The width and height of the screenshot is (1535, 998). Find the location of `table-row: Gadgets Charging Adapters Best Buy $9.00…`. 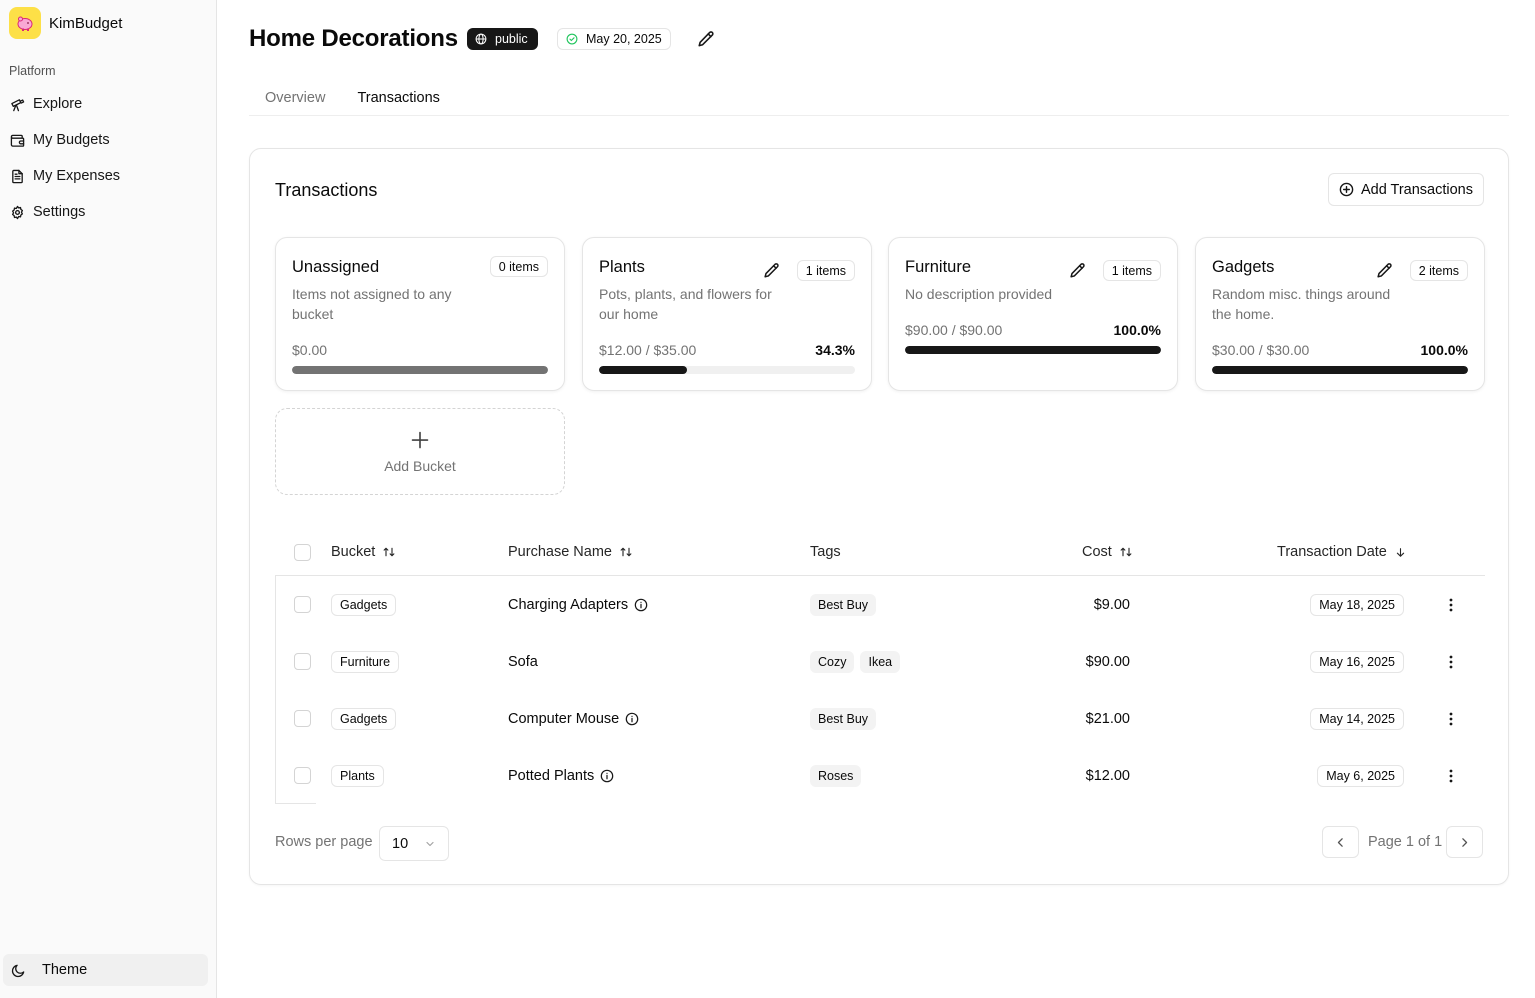

table-row: Gadgets Charging Adapters Best Buy $9.00… is located at coordinates (880, 604).